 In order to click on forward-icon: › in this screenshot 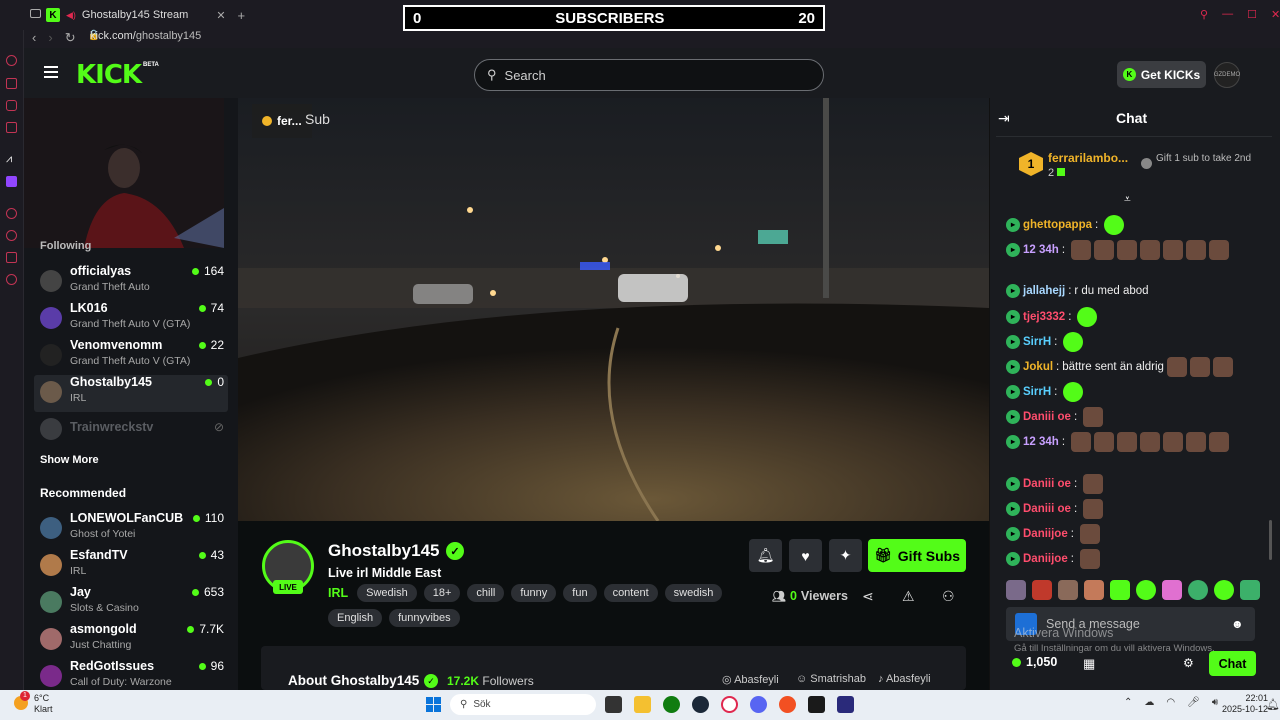, I will do `click(50, 38)`.